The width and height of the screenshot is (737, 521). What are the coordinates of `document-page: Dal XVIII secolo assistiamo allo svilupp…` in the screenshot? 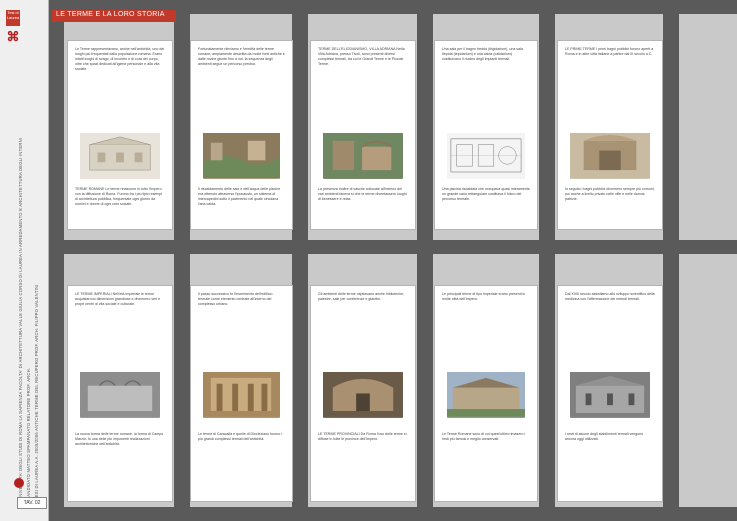 It's located at (610, 393).